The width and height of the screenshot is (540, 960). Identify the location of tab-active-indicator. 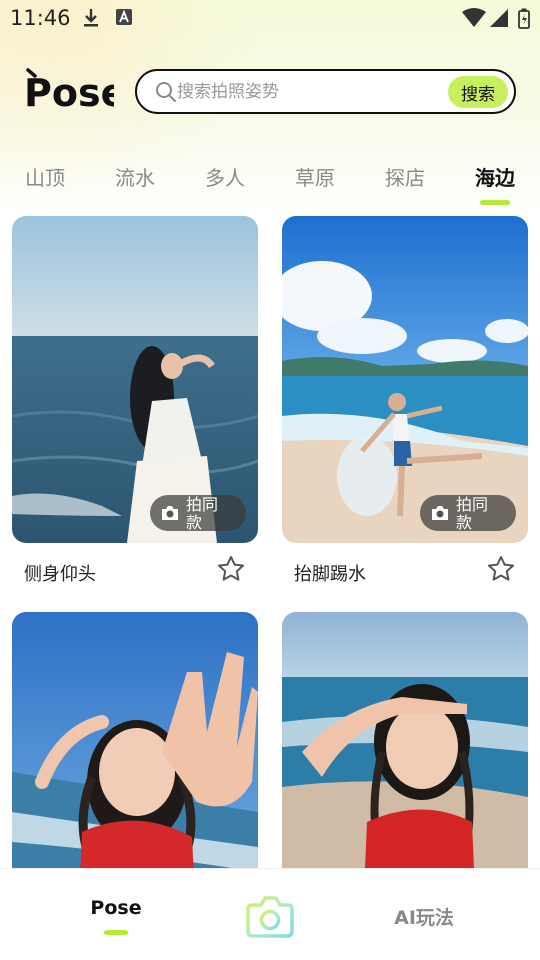
(495, 202).